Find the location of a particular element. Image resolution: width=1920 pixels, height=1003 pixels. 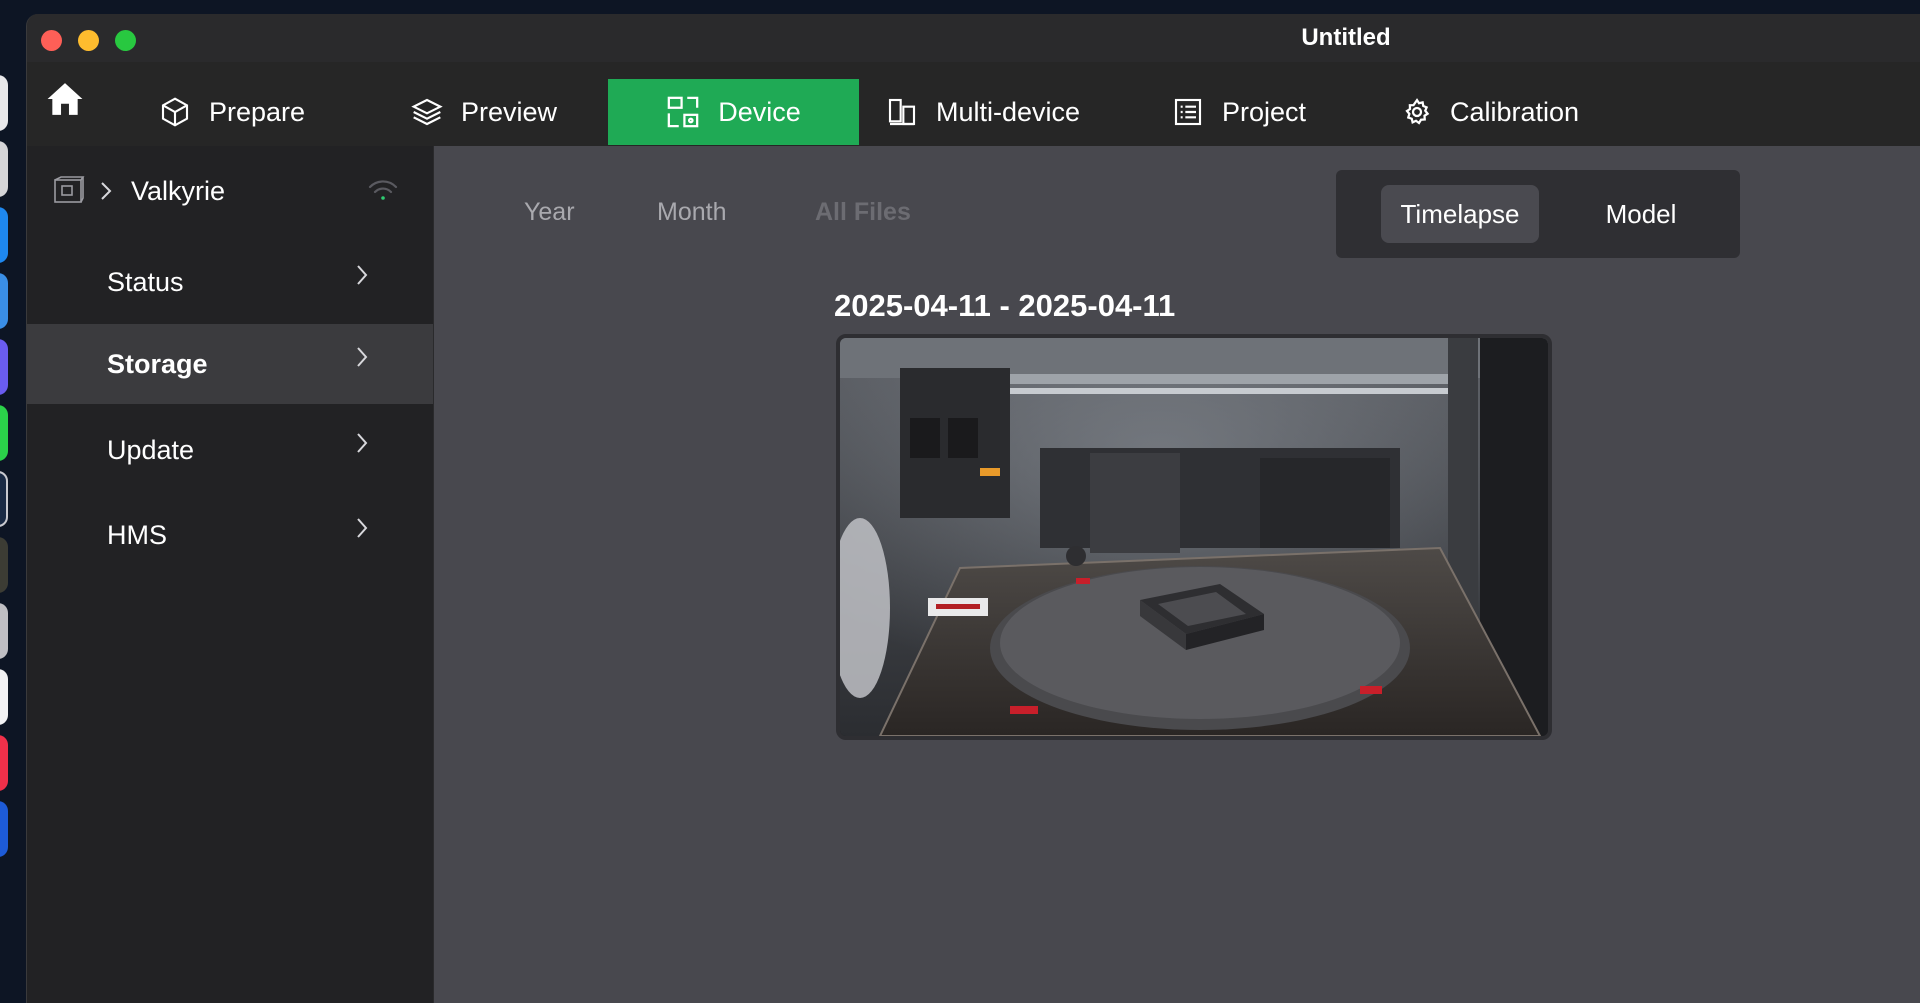

tab-calibration-label: Calibration is located at coordinates (1515, 111).